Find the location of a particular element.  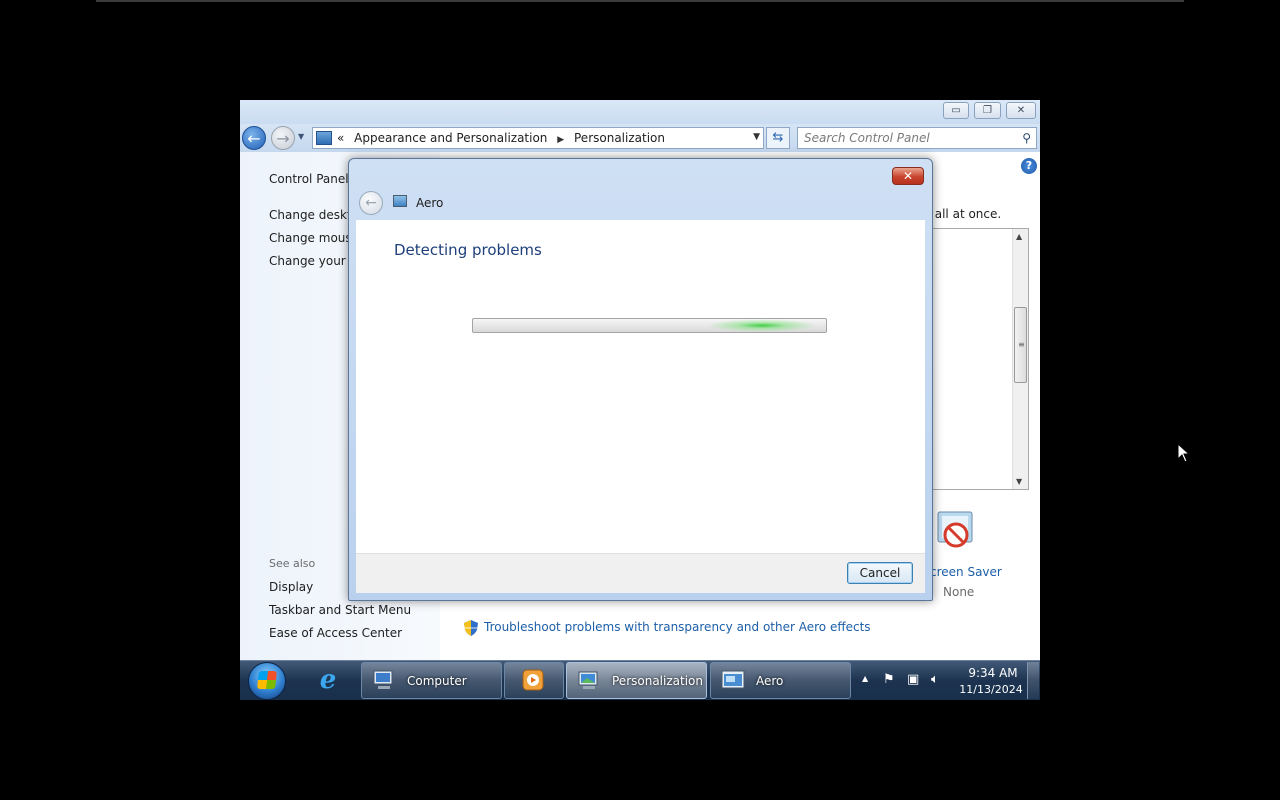

address-dropdown-icon: ▼ is located at coordinates (756, 137).